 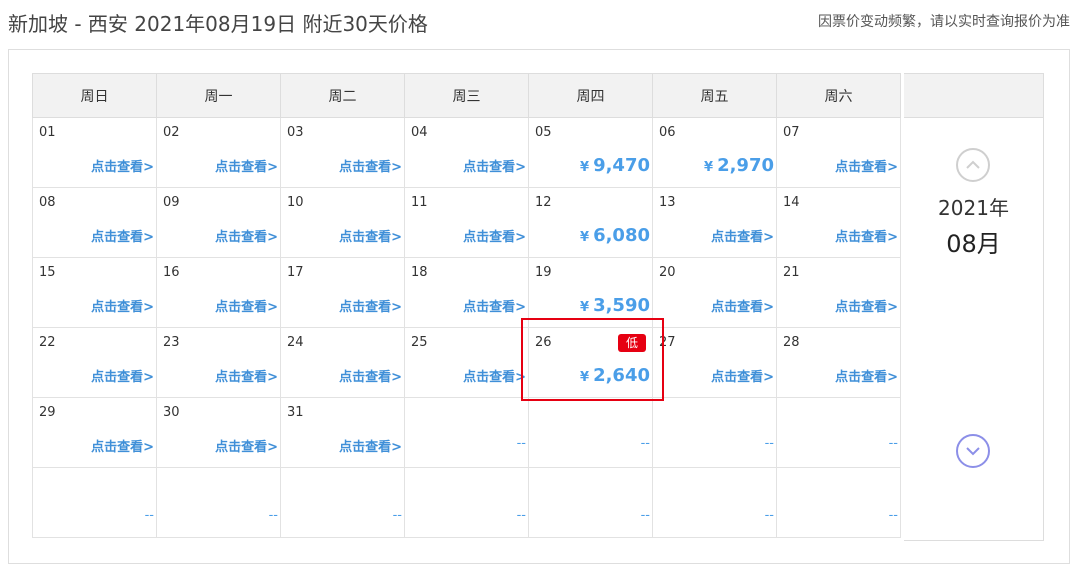 I want to click on calendar-day-14: 14 点击查看>, so click(x=838, y=222).